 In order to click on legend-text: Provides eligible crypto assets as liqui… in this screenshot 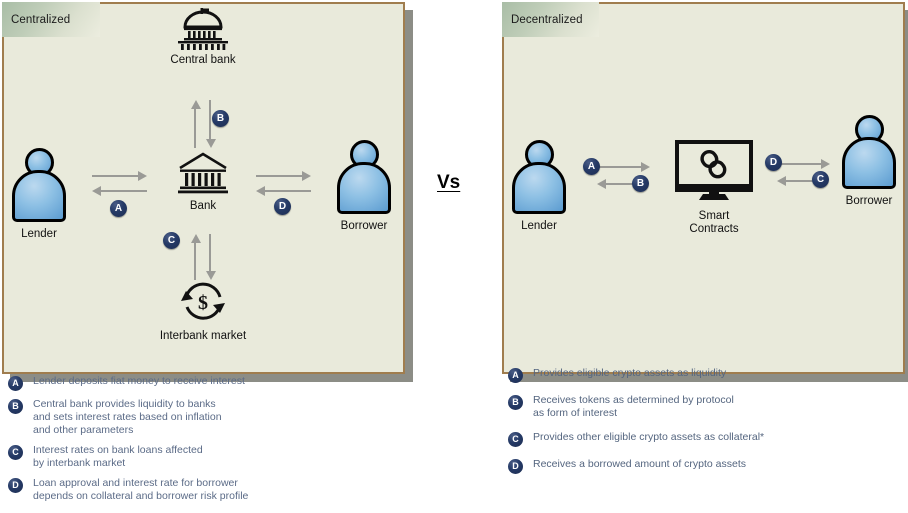, I will do `click(630, 373)`.